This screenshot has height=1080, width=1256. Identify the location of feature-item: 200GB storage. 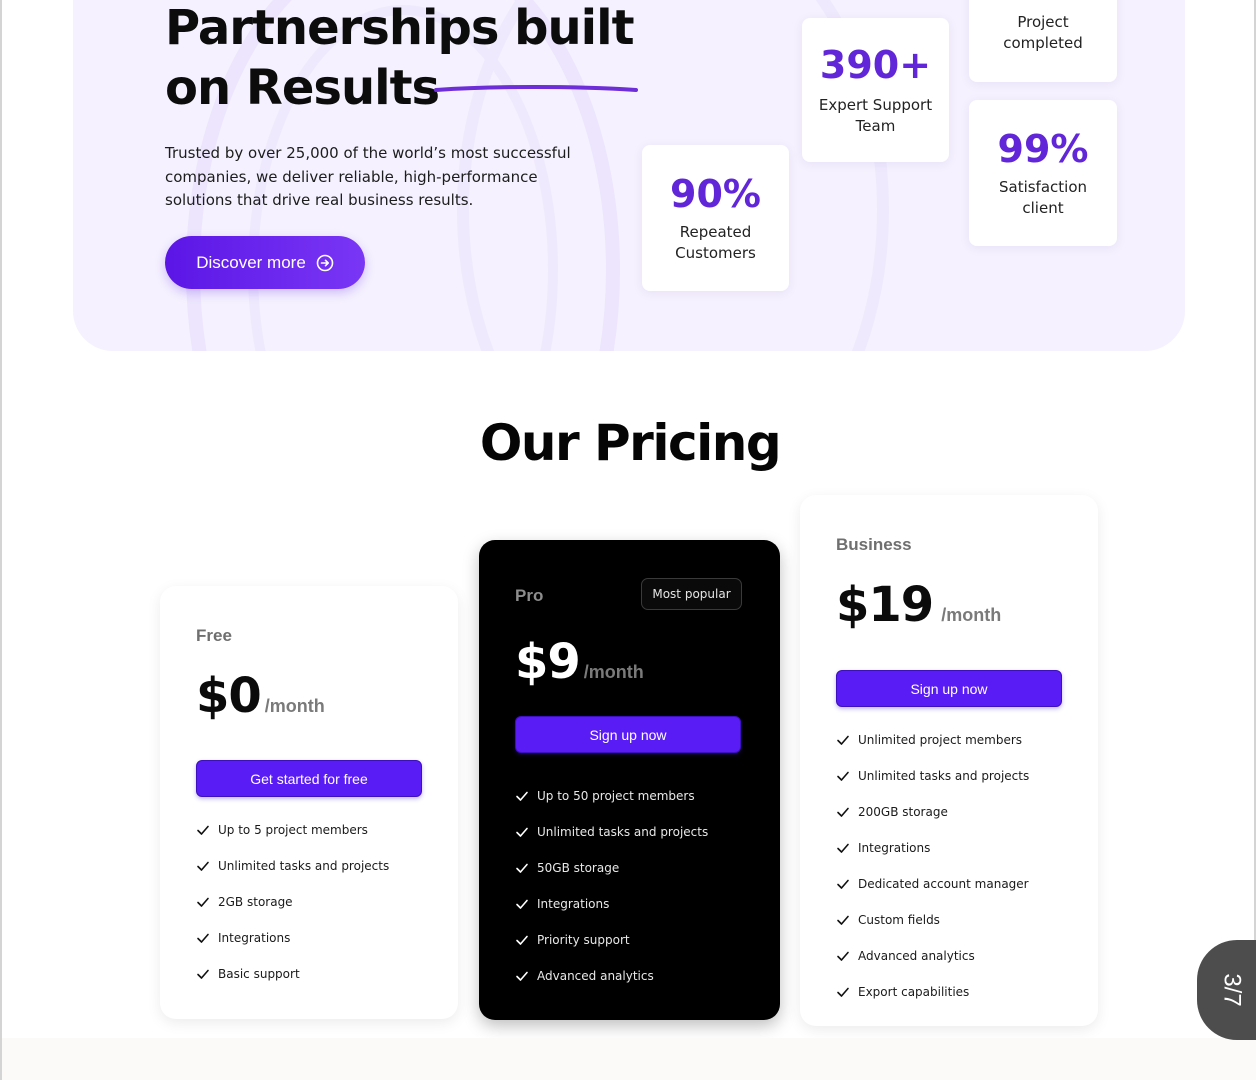
(932, 812).